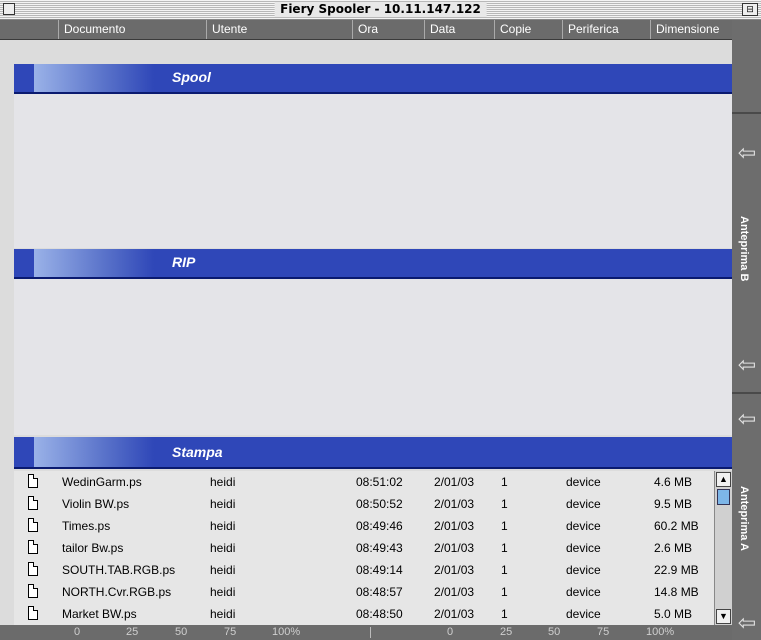 This screenshot has height=640, width=761. What do you see at coordinates (388, 29) in the screenshot?
I see `column-ora: Ora` at bounding box center [388, 29].